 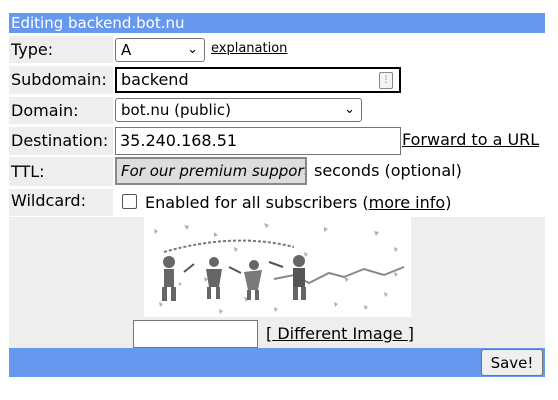 I want to click on captcha-graphic, so click(x=279, y=268).